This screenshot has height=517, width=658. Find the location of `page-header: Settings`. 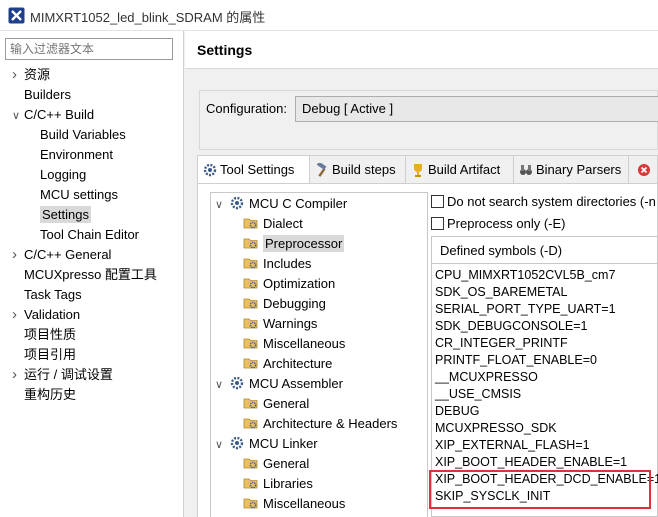

page-header: Settings is located at coordinates (421, 50).